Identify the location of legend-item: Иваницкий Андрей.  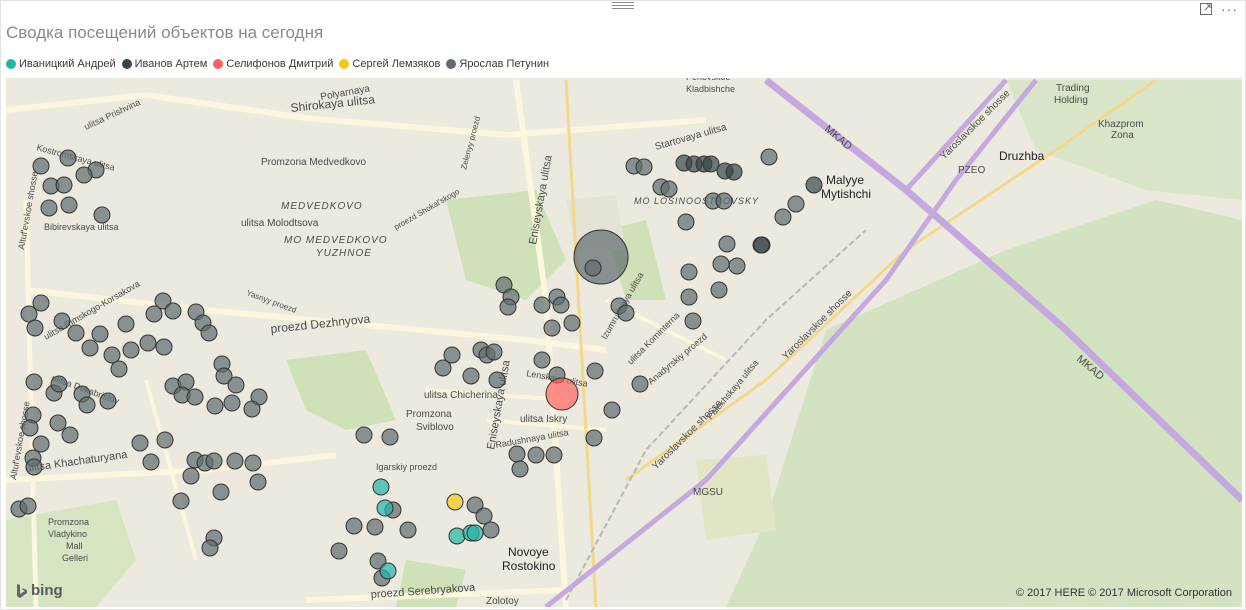
(61, 64).